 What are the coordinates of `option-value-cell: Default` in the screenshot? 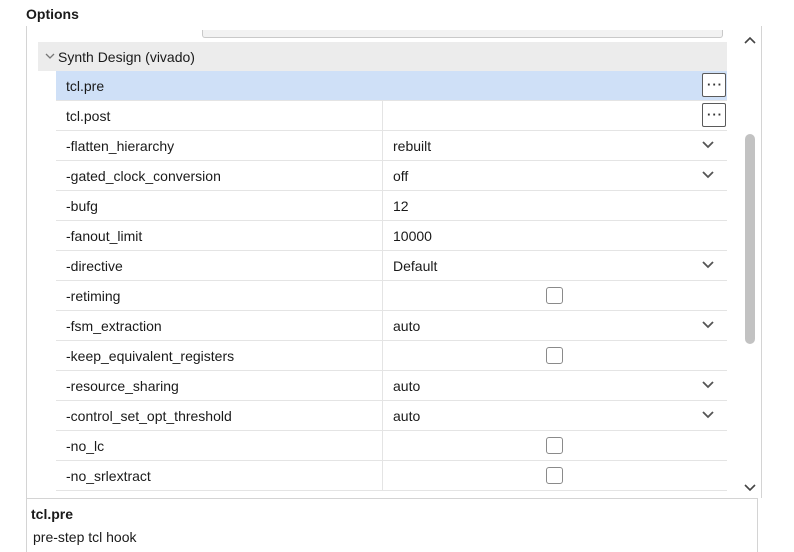 It's located at (554, 265).